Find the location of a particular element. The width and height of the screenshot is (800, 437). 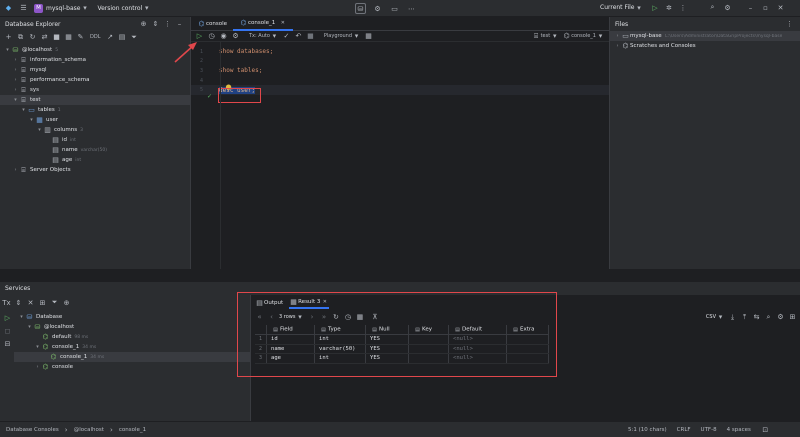

breadcrumb-item: Database Consoles is located at coordinates (32, 430).